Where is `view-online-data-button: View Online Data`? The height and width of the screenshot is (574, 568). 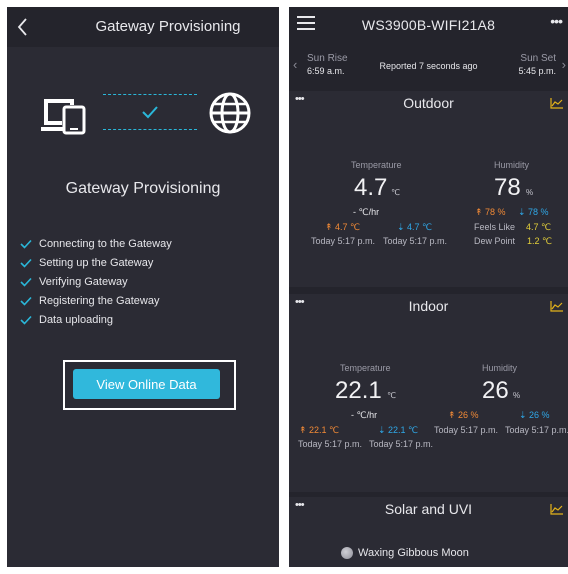 view-online-data-button: View Online Data is located at coordinates (146, 384).